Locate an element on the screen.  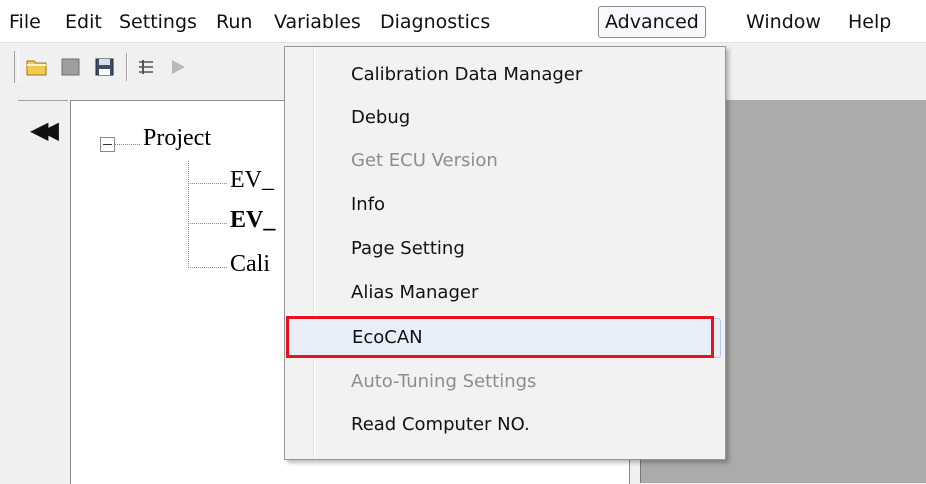
menu-item-read-computer-no: Read Computer NO. is located at coordinates (504, 425).